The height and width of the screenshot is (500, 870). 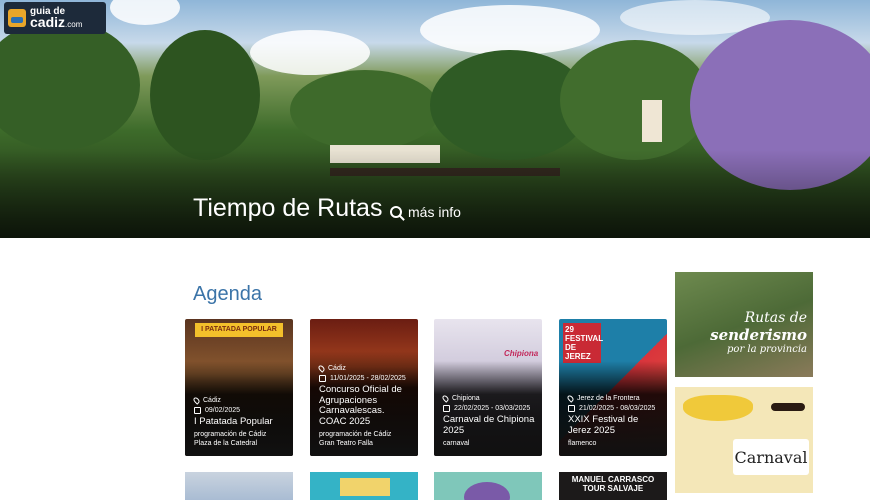 I want to click on date-text: 11/01/2025 - 28/02/2025, so click(x=368, y=378).